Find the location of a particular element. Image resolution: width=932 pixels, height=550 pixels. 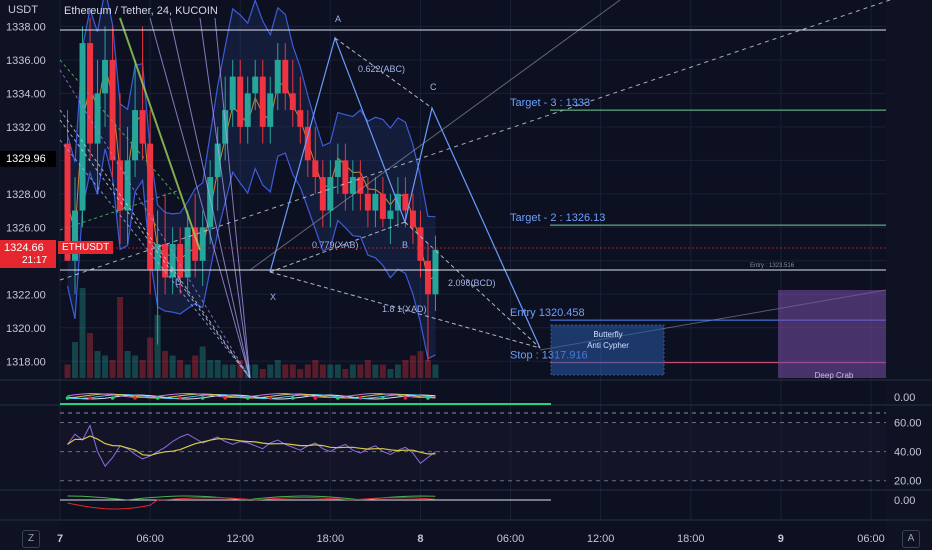

price-unit: USDT is located at coordinates (23, 10).